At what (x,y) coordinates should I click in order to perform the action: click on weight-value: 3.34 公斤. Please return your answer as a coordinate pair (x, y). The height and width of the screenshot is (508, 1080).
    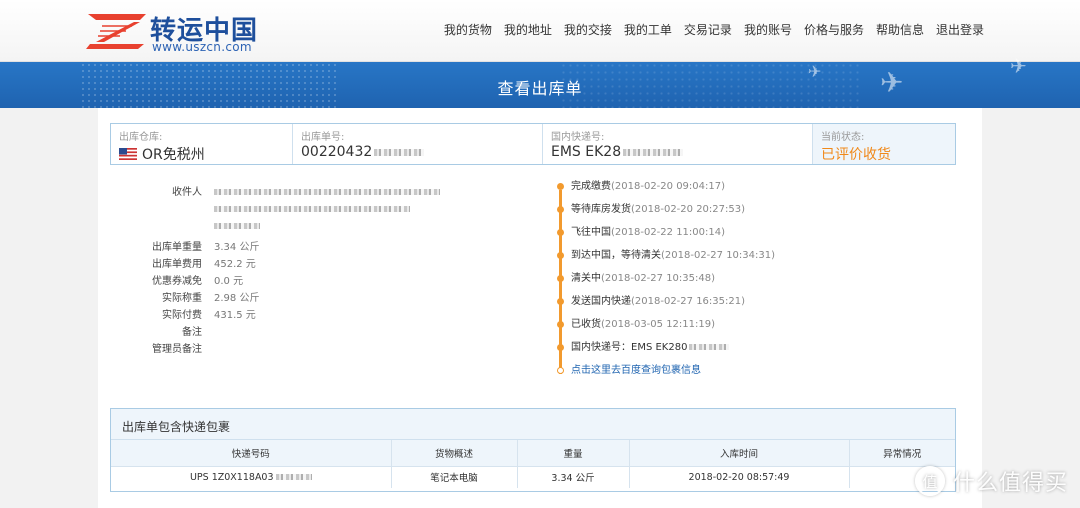
    Looking at the image, I should click on (237, 247).